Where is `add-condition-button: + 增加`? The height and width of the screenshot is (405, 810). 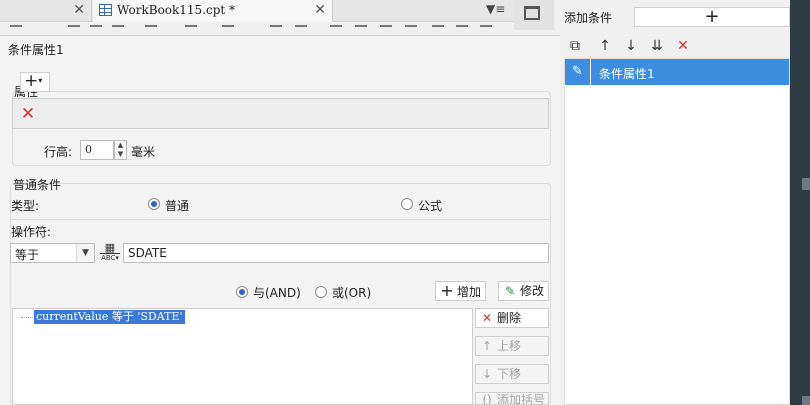
add-condition-button: + 增加 is located at coordinates (460, 291).